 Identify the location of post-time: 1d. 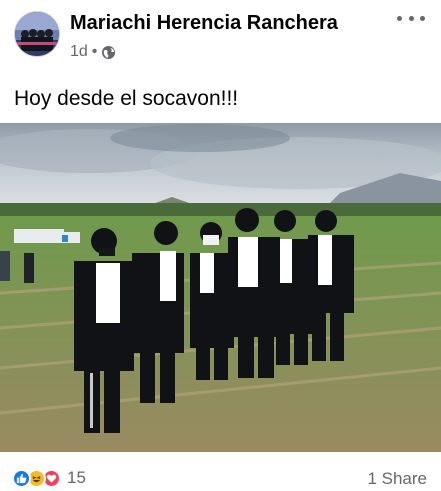
(79, 52).